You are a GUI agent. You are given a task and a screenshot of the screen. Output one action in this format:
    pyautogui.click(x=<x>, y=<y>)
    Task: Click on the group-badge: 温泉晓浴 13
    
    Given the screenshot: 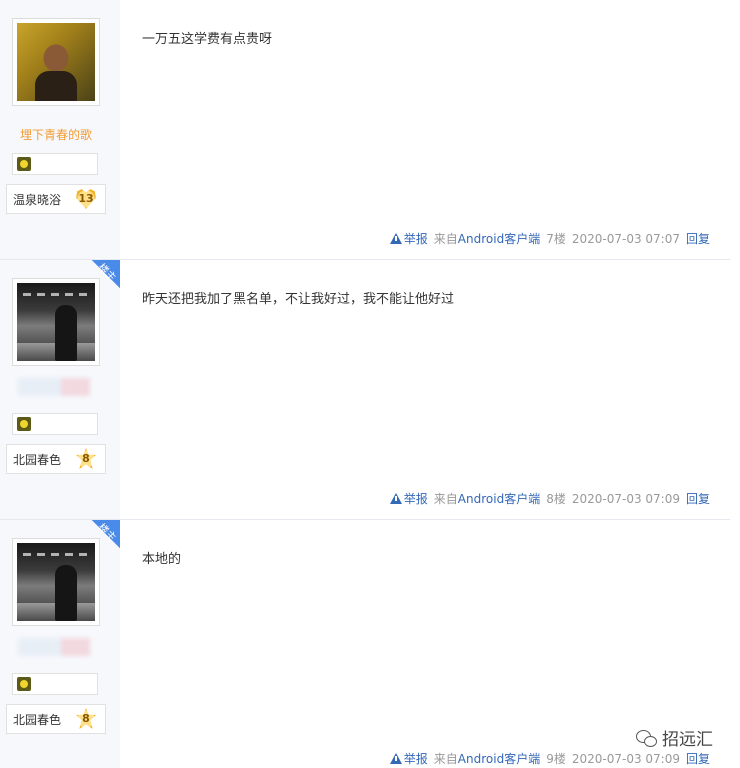 What is the action you would take?
    pyautogui.click(x=56, y=199)
    